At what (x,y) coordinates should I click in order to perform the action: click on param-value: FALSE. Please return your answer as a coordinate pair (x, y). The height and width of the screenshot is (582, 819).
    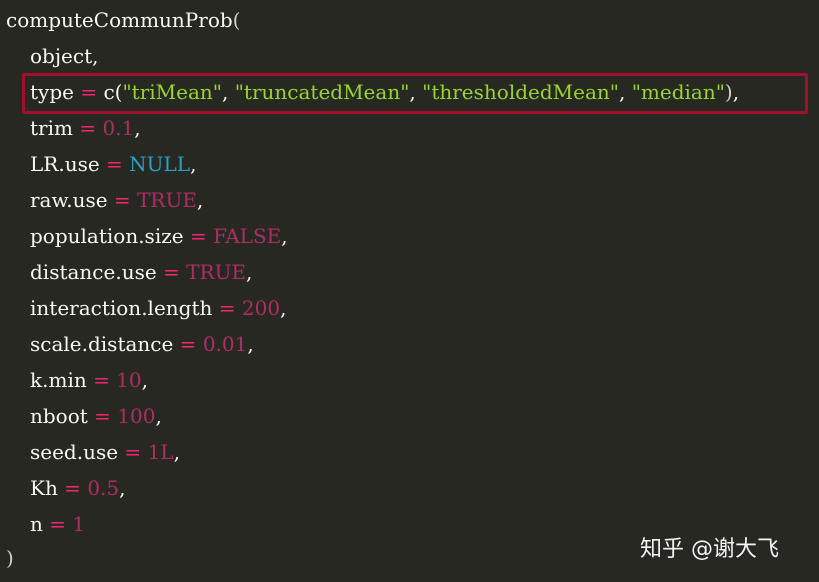
    Looking at the image, I should click on (247, 236).